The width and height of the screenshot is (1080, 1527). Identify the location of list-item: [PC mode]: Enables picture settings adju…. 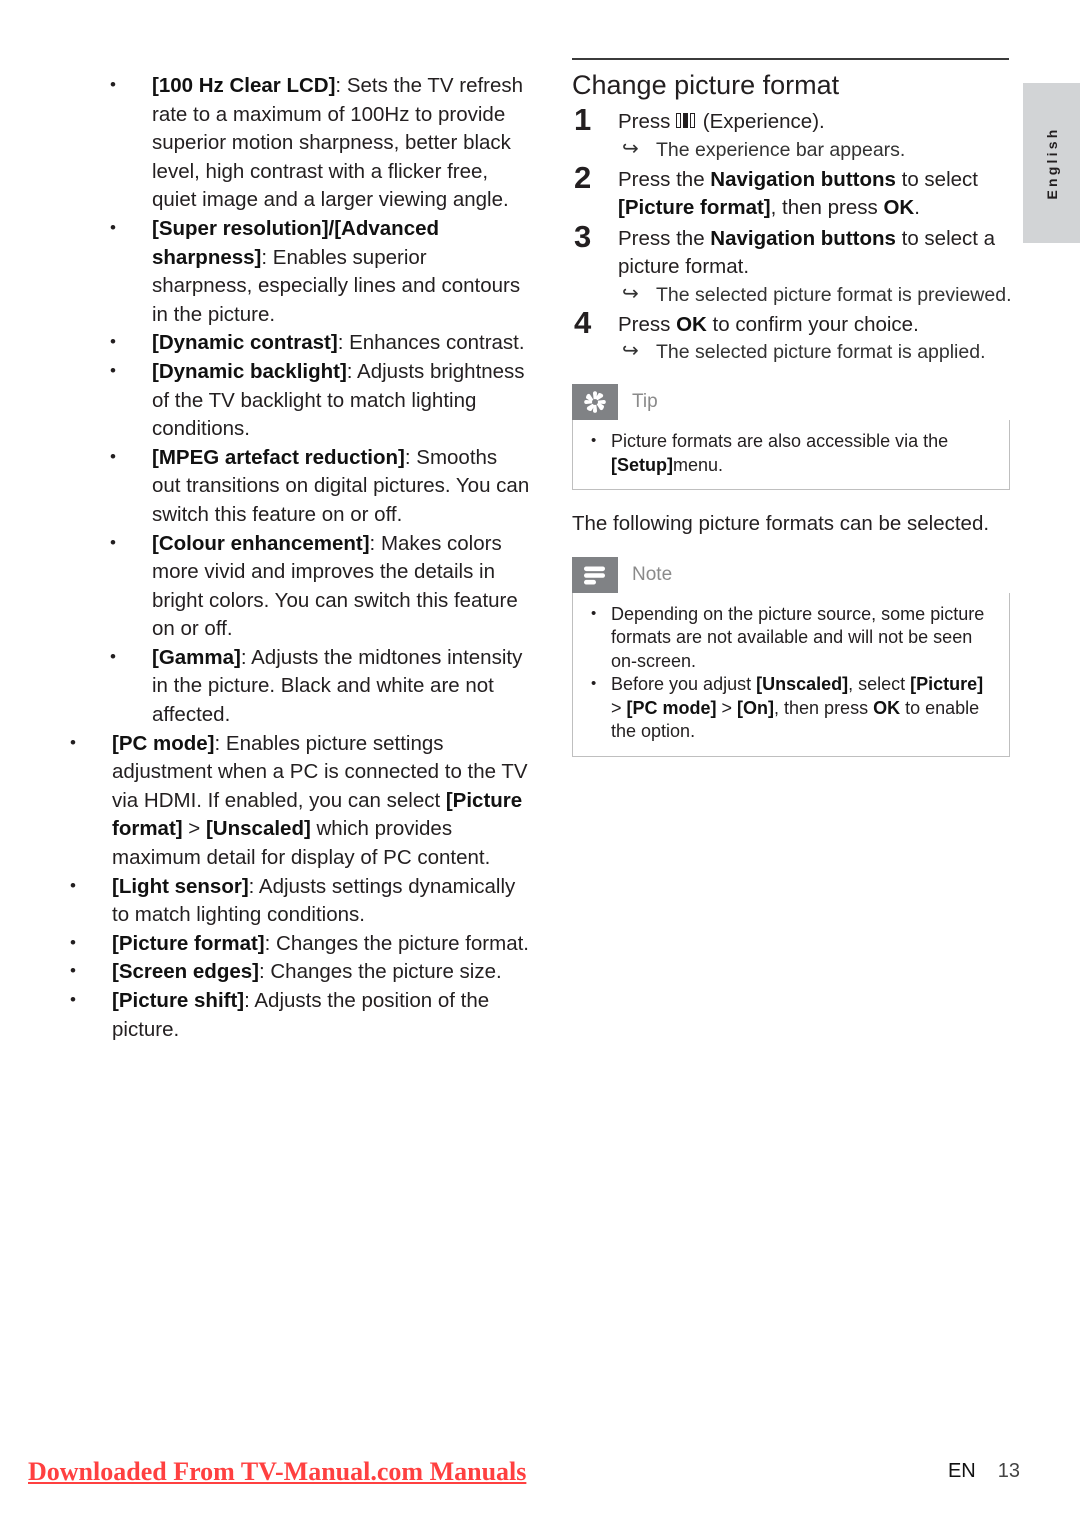
(295, 801).